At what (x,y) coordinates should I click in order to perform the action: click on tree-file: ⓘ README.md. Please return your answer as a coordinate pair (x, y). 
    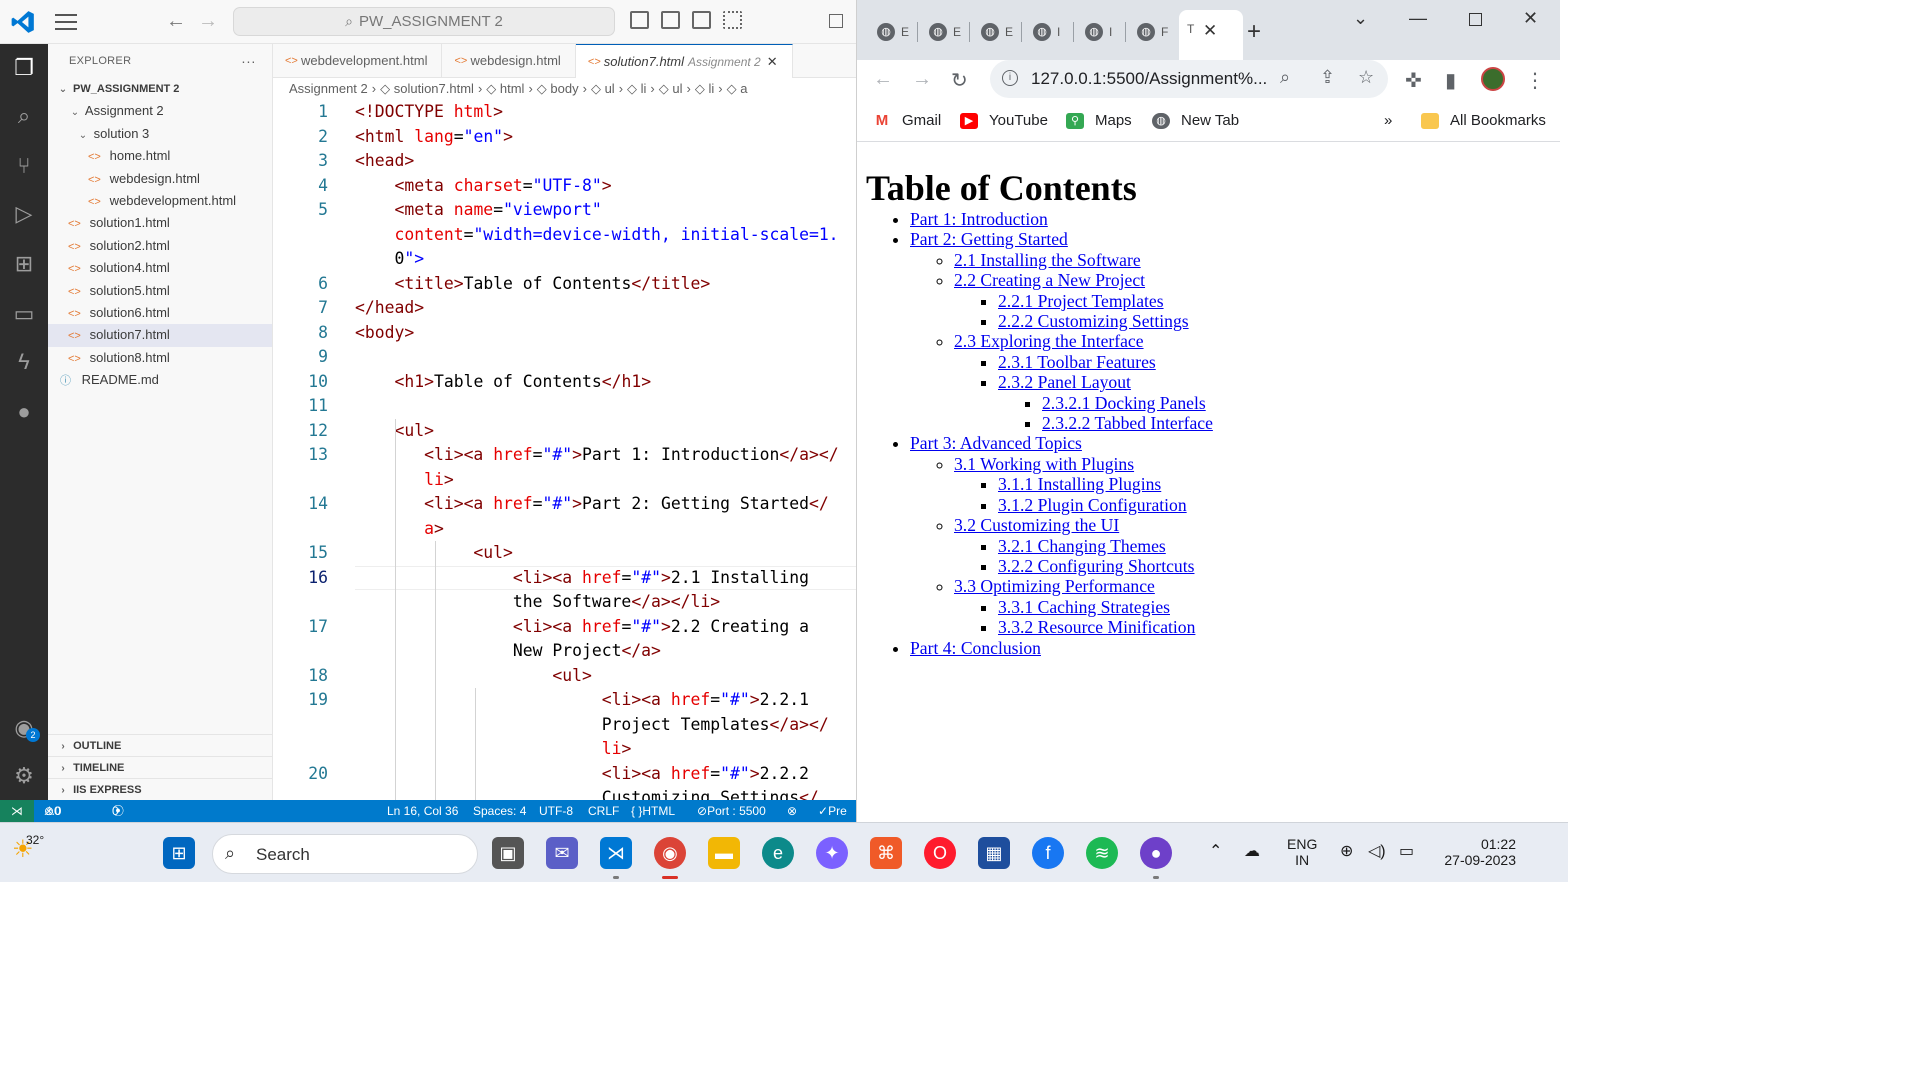
    Looking at the image, I should click on (160, 380).